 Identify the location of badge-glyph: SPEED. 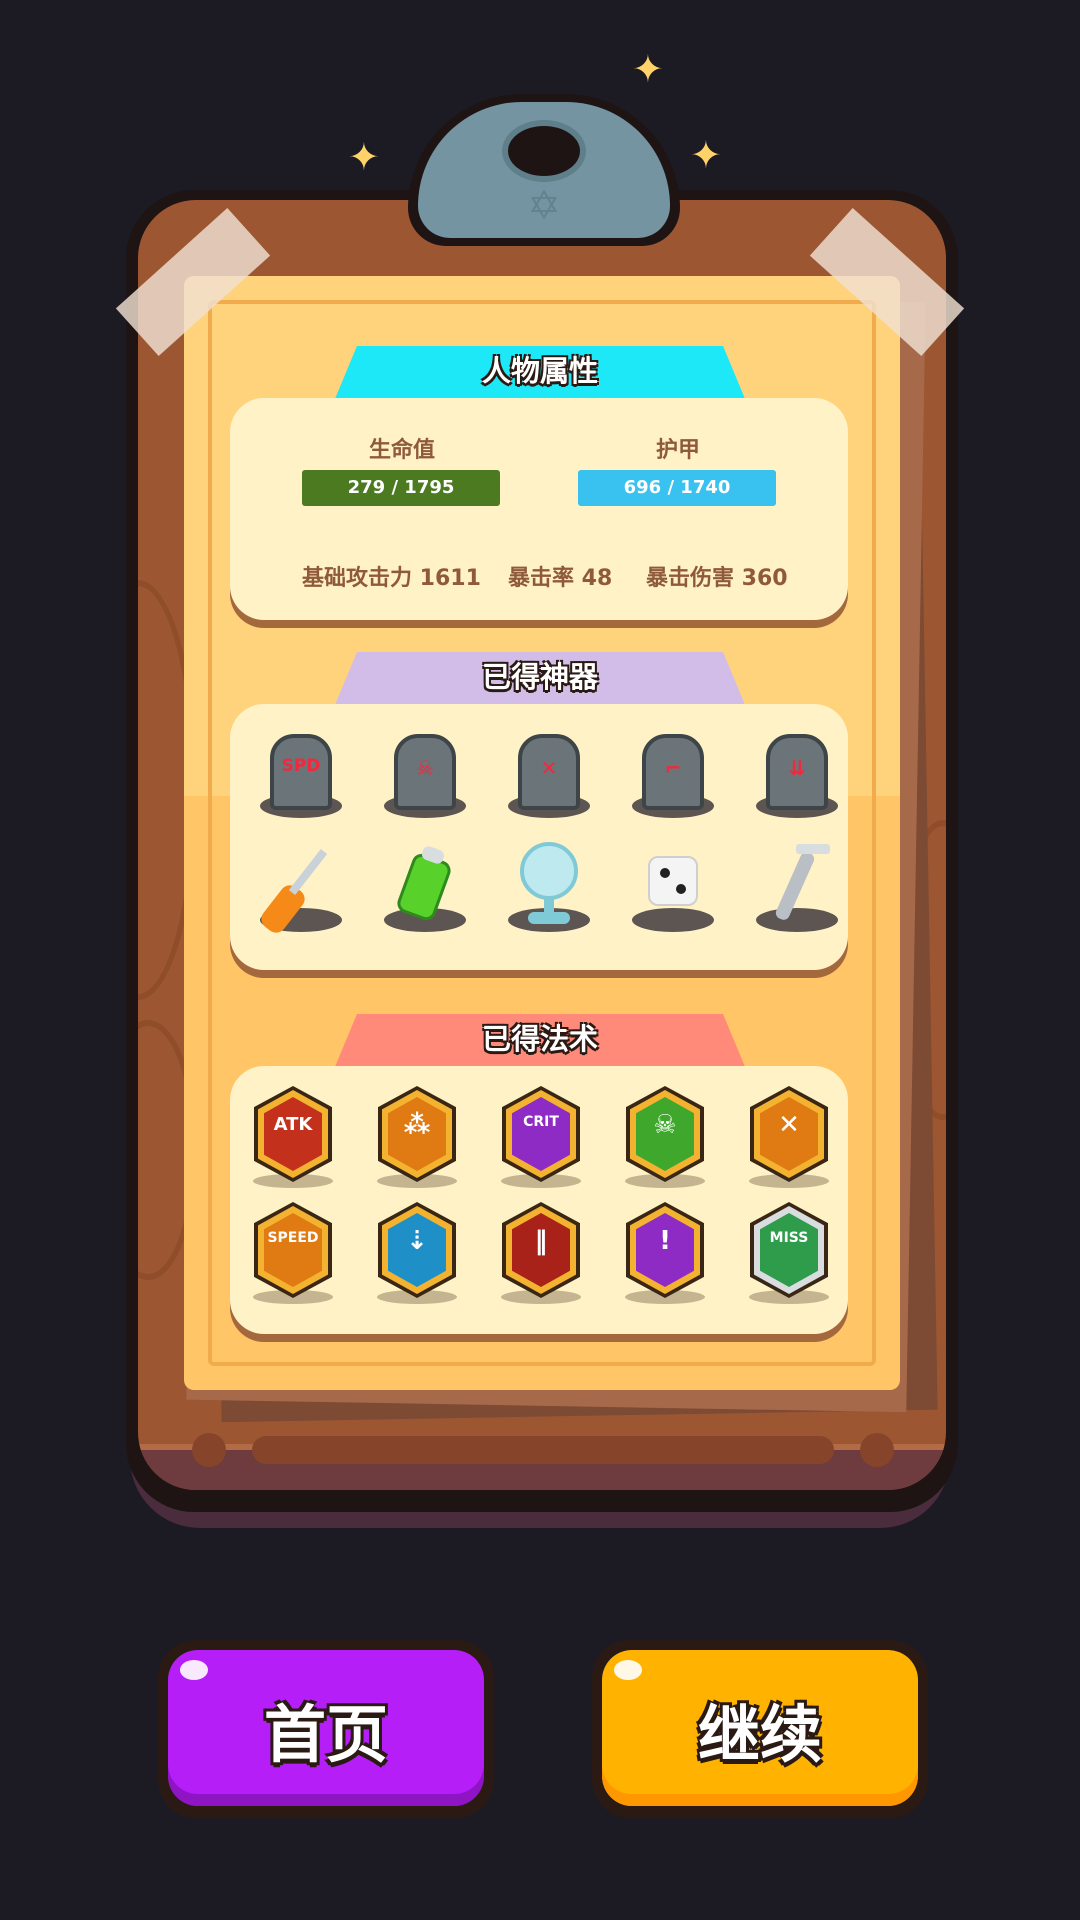
(293, 1238).